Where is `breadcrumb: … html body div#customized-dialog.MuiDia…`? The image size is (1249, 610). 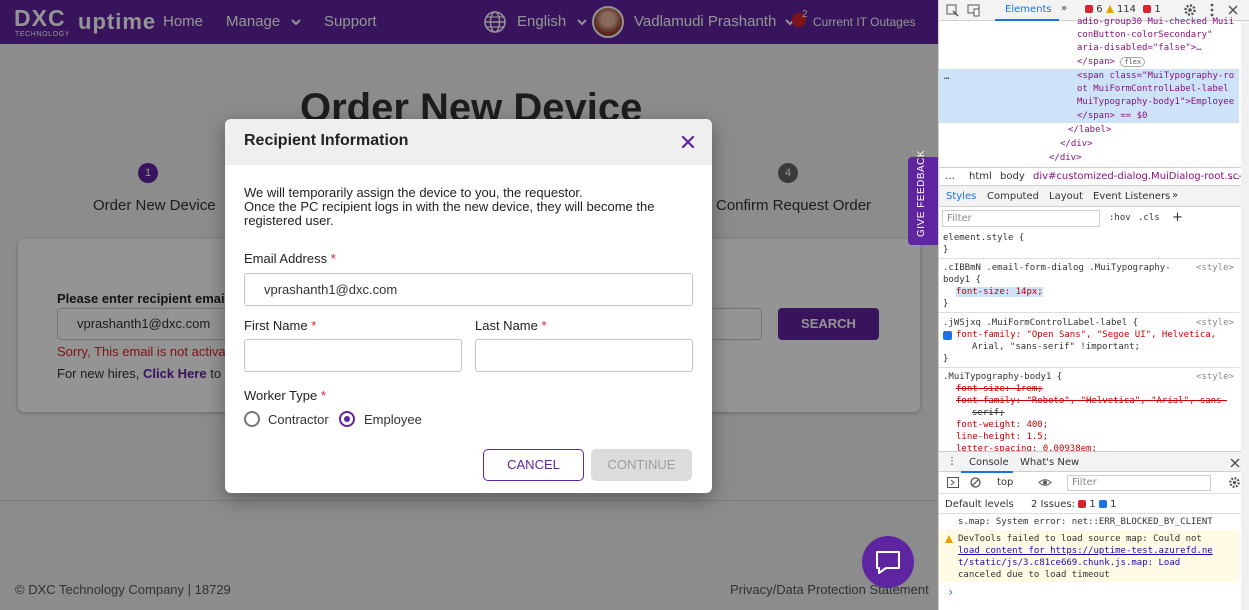
breadcrumb: … html body div#customized-dialog.MuiDia… is located at coordinates (1094, 176).